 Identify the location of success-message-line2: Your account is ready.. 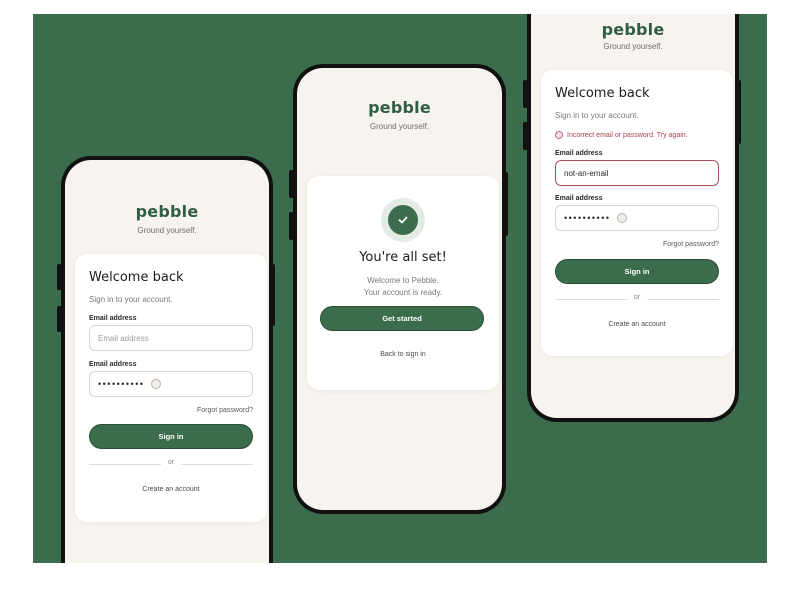
(403, 292).